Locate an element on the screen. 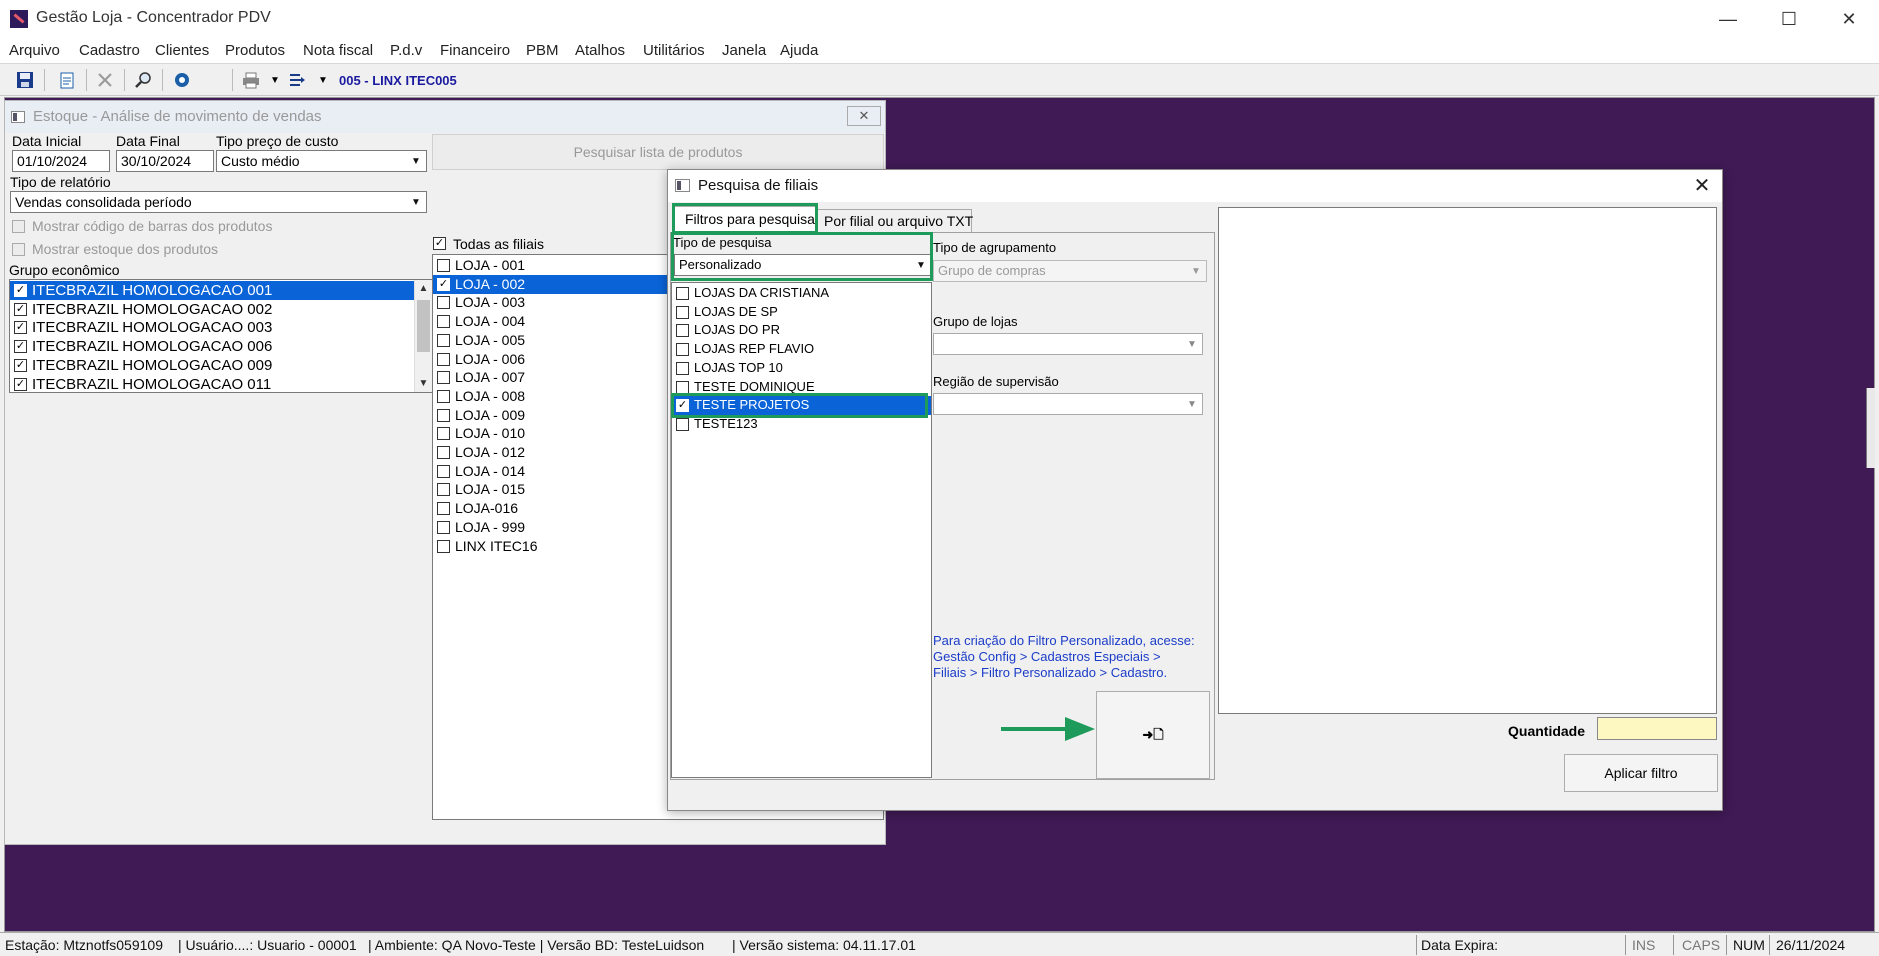 The height and width of the screenshot is (956, 1879). new-document-icon is located at coordinates (67, 80).